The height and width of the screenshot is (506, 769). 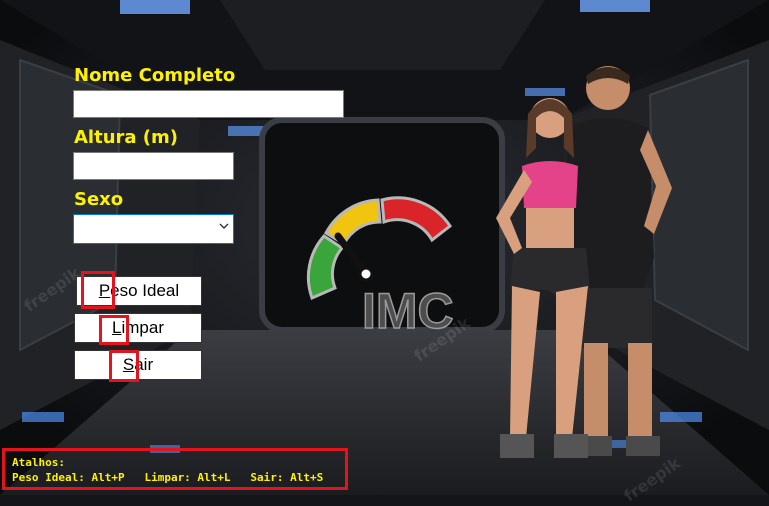 I want to click on sex-select, so click(x=153, y=229).